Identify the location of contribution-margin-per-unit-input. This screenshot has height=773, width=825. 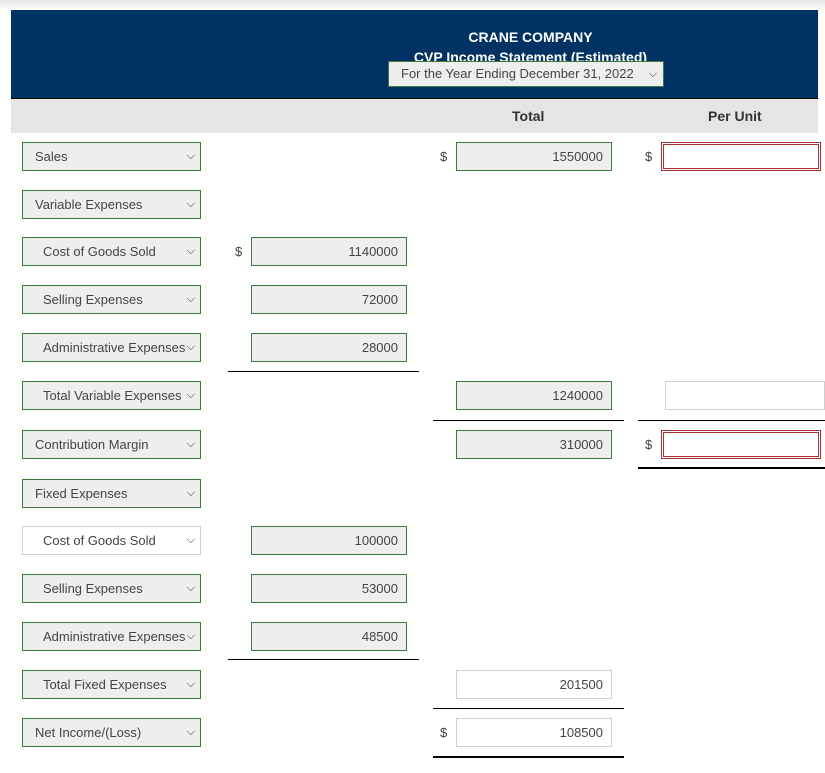
(741, 444).